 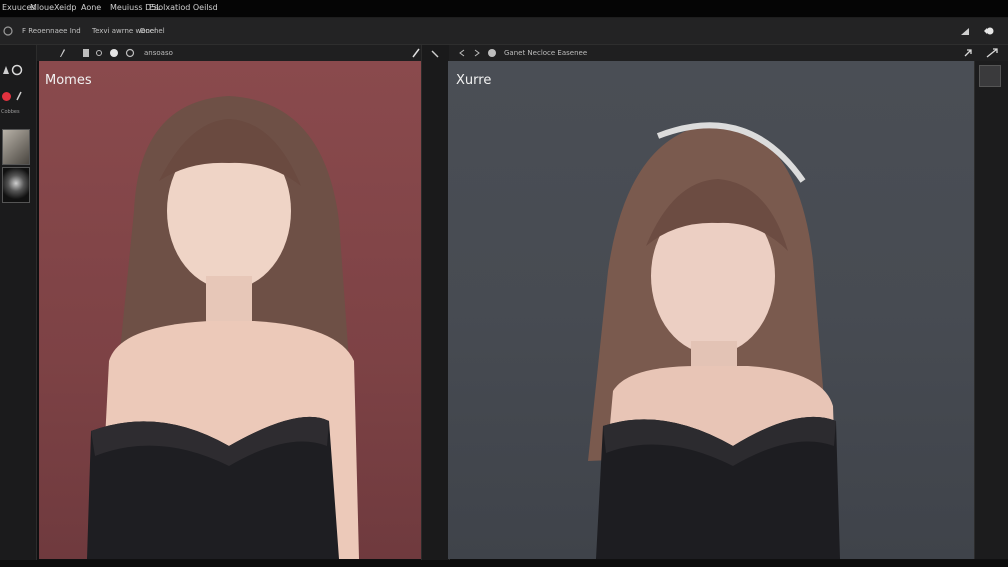 What do you see at coordinates (462, 53) in the screenshot?
I see `chevron-left-icon` at bounding box center [462, 53].